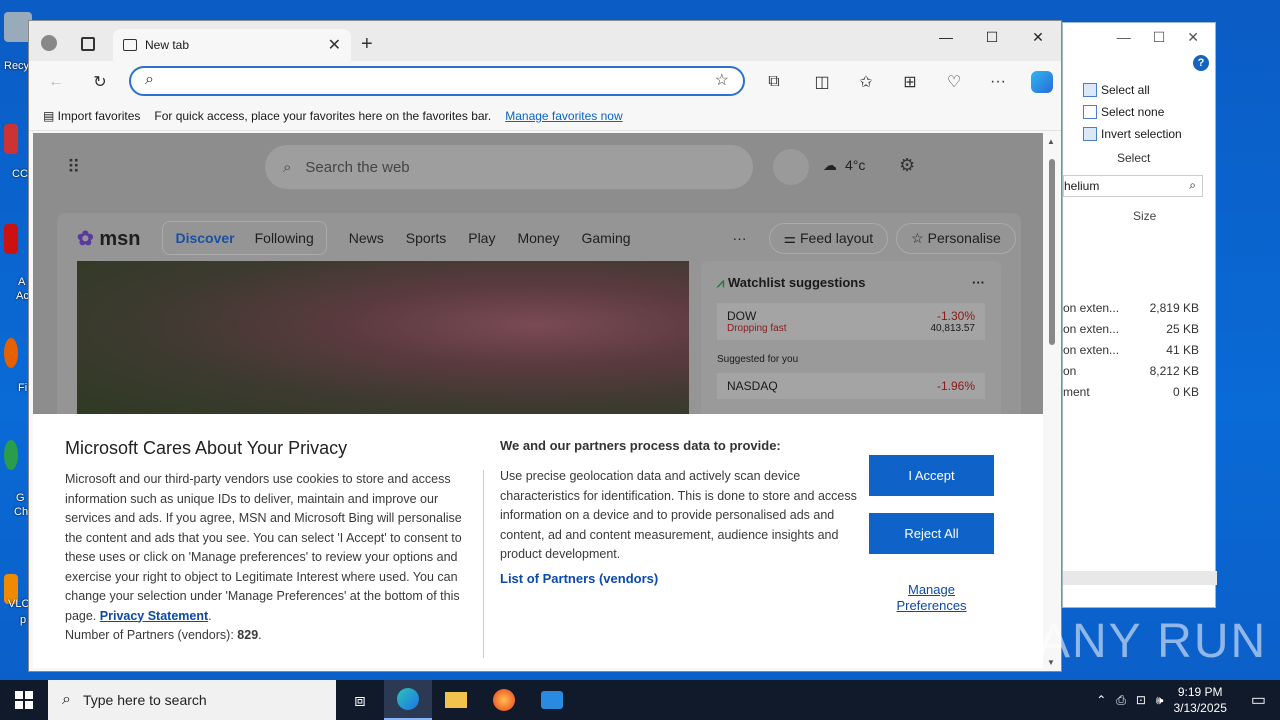 The image size is (1280, 720). Describe the element at coordinates (260, 635) in the screenshot. I see `period: .` at that location.